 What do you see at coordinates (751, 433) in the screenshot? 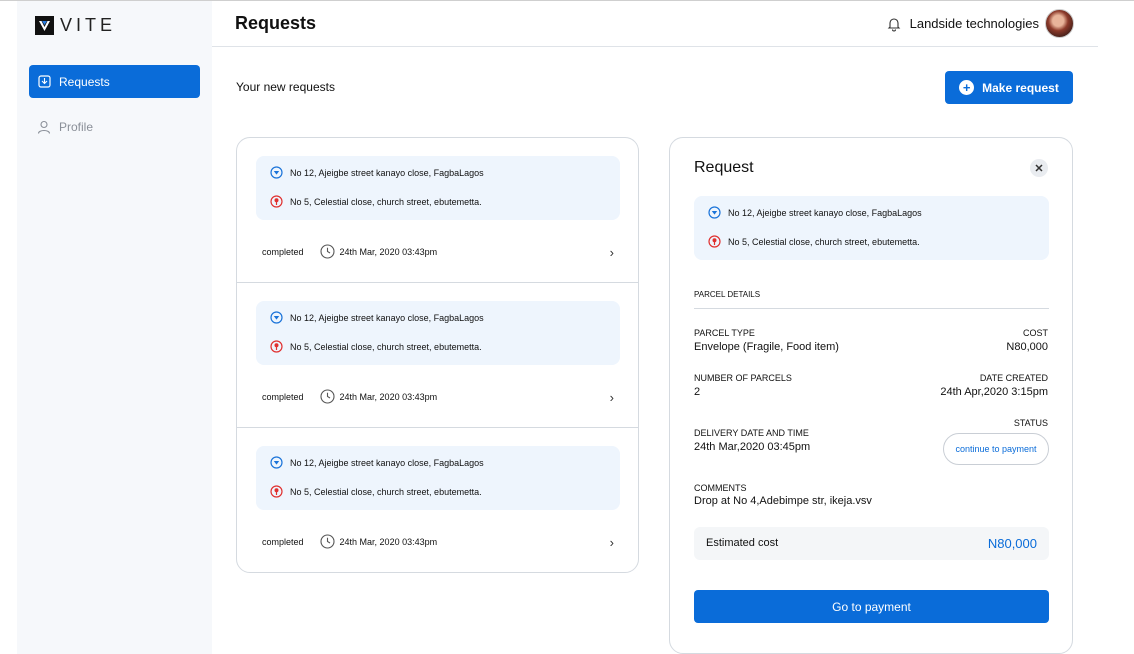
I see `delivery-label: DELIVERY DATE AND TIME` at bounding box center [751, 433].